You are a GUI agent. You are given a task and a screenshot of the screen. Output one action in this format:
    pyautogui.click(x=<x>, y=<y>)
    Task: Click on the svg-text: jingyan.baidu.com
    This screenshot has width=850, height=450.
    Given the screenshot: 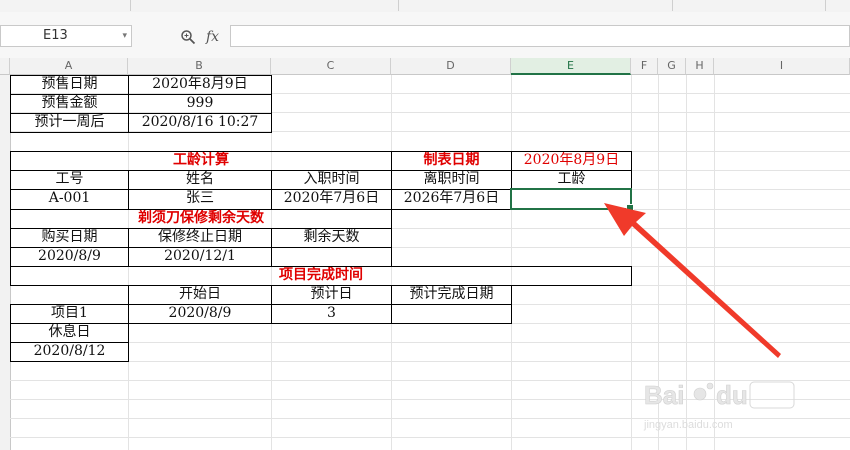 What is the action you would take?
    pyautogui.click(x=688, y=425)
    